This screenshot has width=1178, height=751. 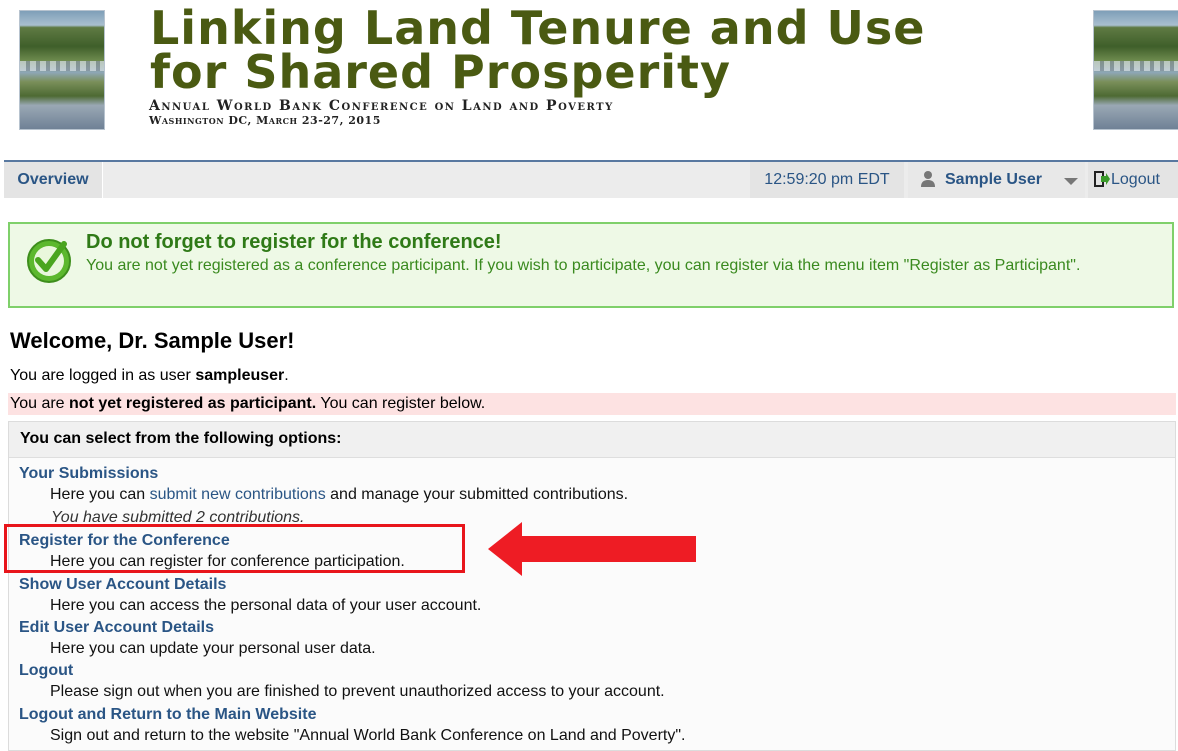 I want to click on arrow-left-icon, so click(x=592, y=549).